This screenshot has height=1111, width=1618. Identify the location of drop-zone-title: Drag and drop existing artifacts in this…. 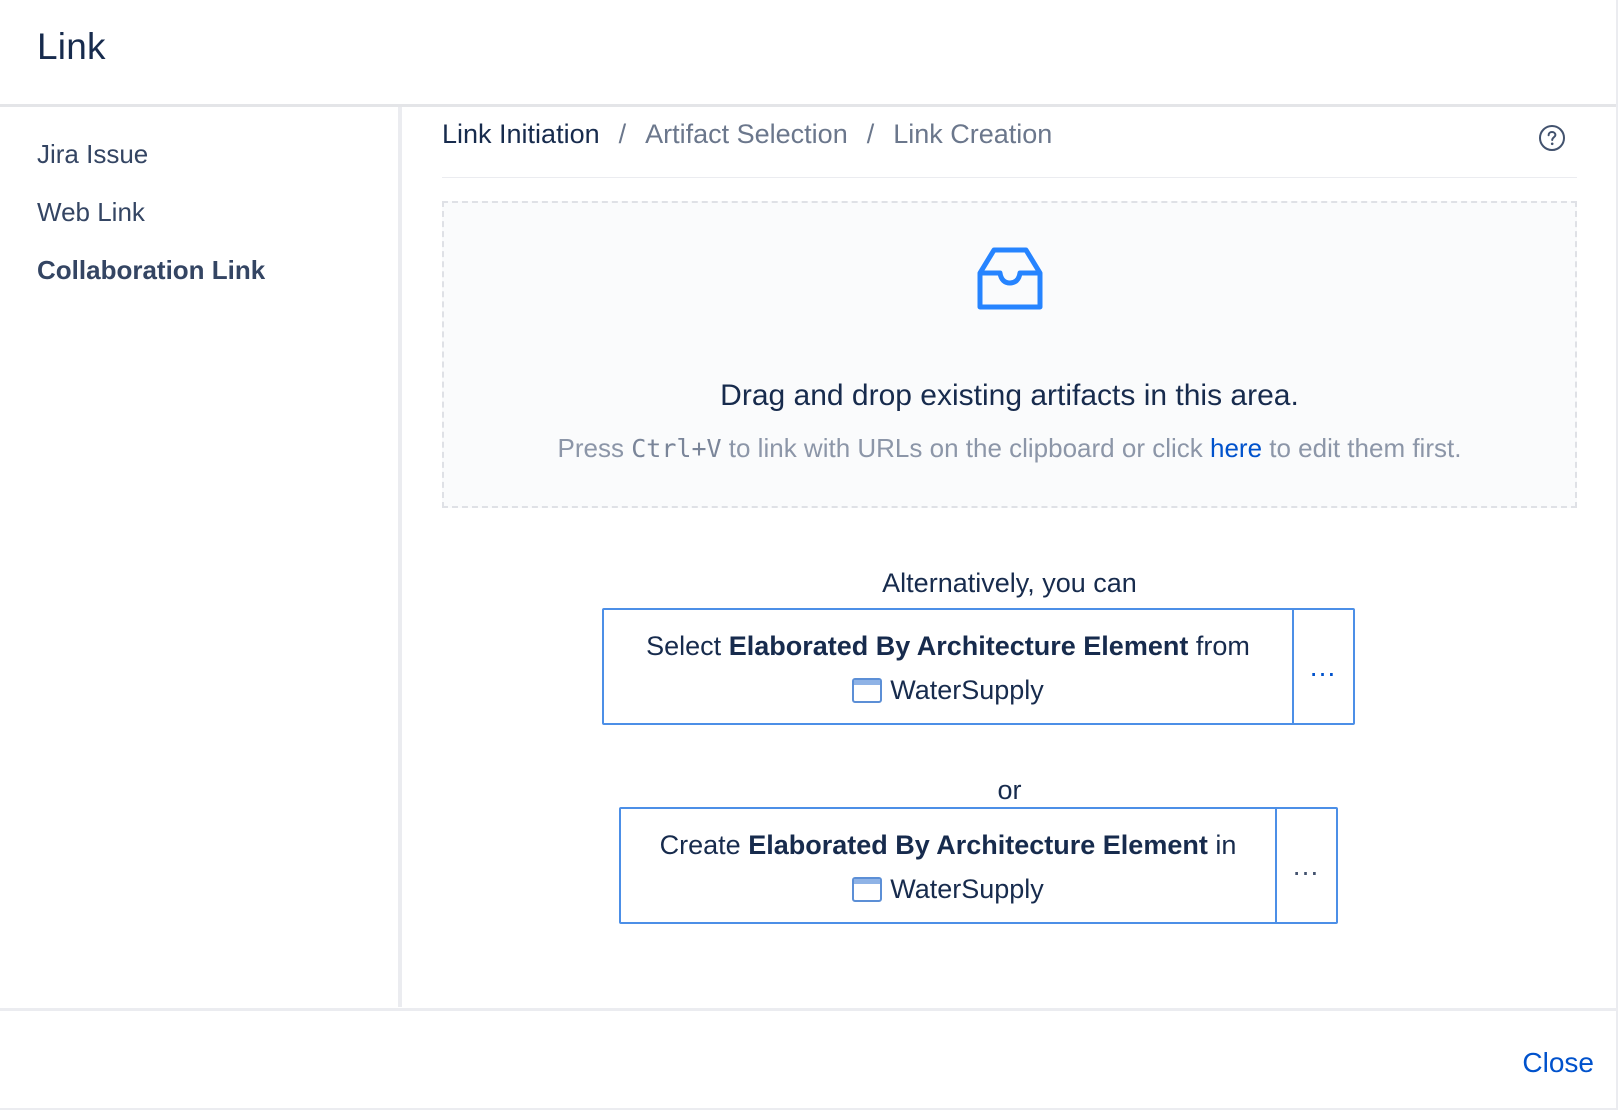
(1009, 395).